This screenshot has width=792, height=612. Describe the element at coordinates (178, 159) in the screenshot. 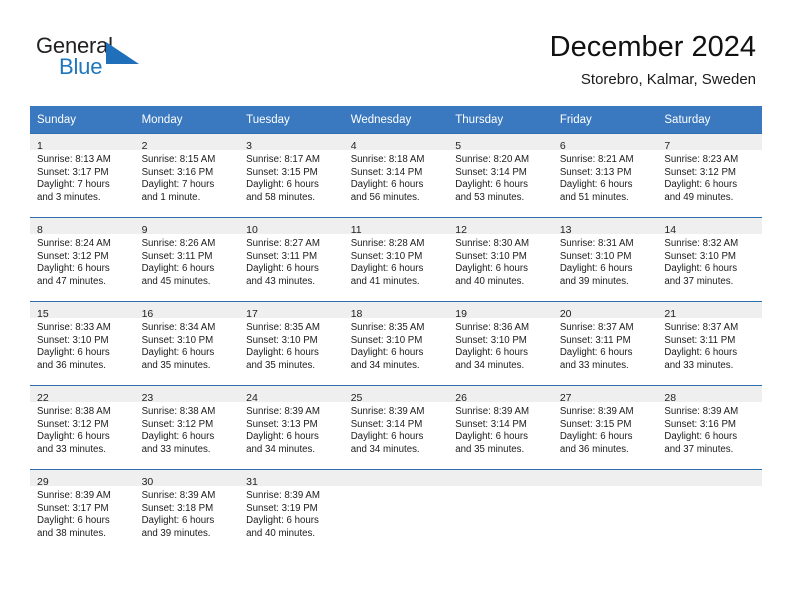

I see `sunrise-text: Sunrise: 8:15 AM` at that location.